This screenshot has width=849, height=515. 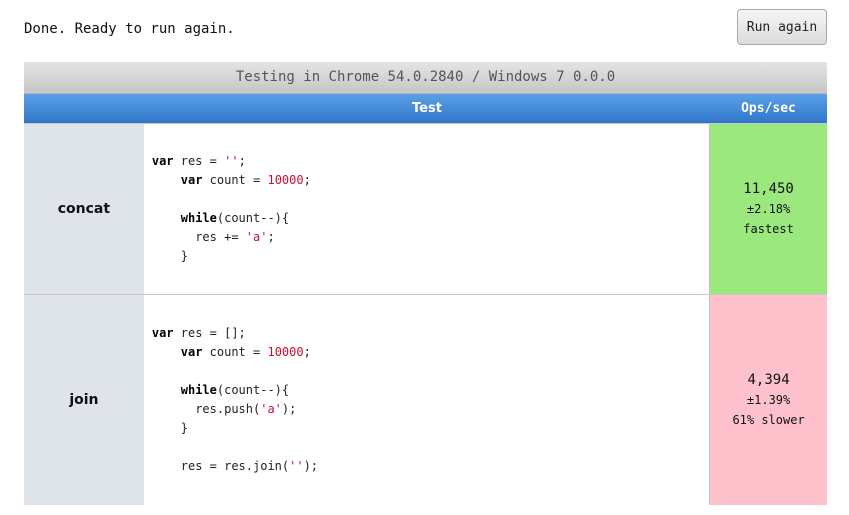 What do you see at coordinates (768, 380) in the screenshot?
I see `ops-value: 4,394` at bounding box center [768, 380].